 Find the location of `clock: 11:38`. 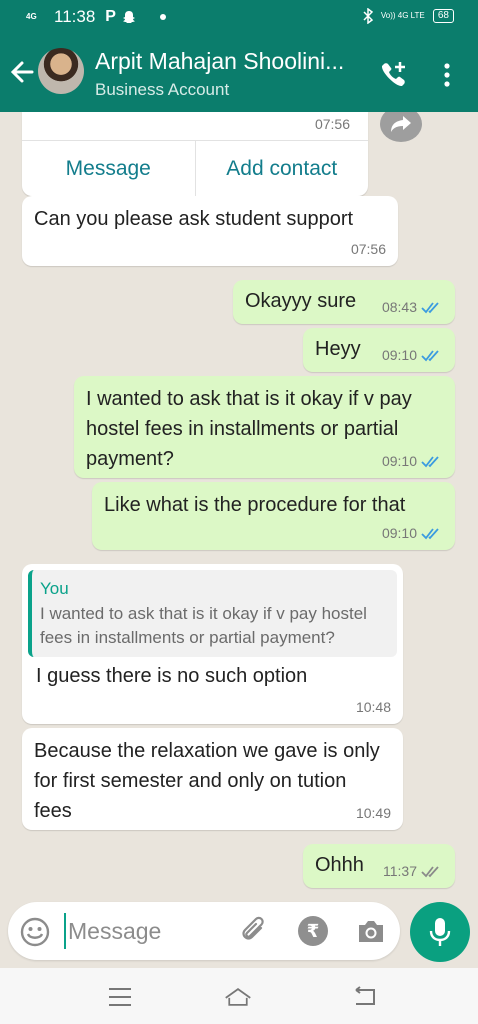

clock: 11:38 is located at coordinates (75, 16).